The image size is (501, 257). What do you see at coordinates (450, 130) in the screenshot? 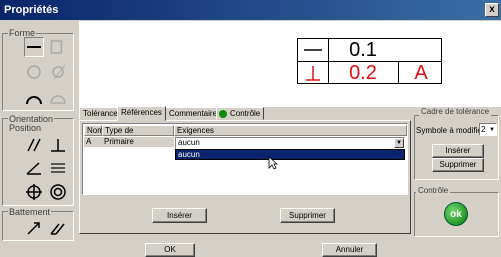
I see `symbole-label: Symbole à modifier` at bounding box center [450, 130].